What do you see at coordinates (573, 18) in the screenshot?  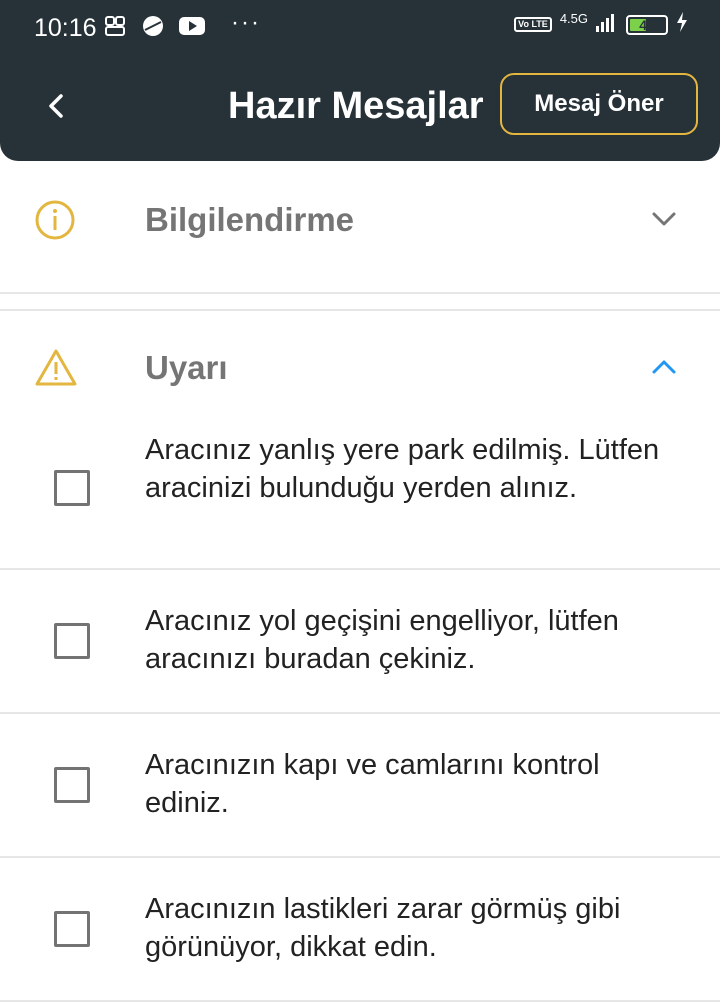 I see `network-type: 4.5G` at bounding box center [573, 18].